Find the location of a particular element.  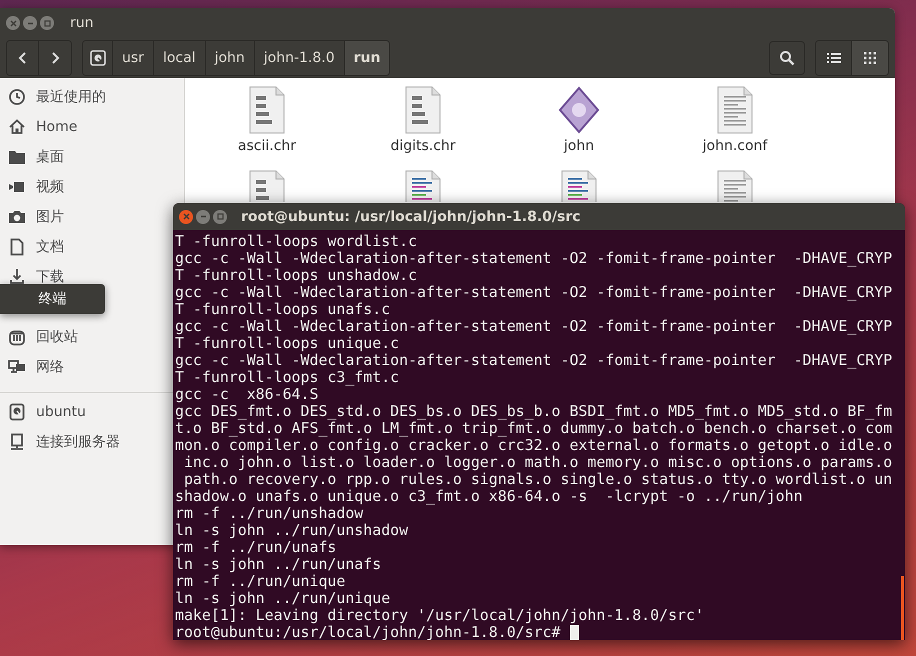

sidebar-item: 桌面 is located at coordinates (35, 157).